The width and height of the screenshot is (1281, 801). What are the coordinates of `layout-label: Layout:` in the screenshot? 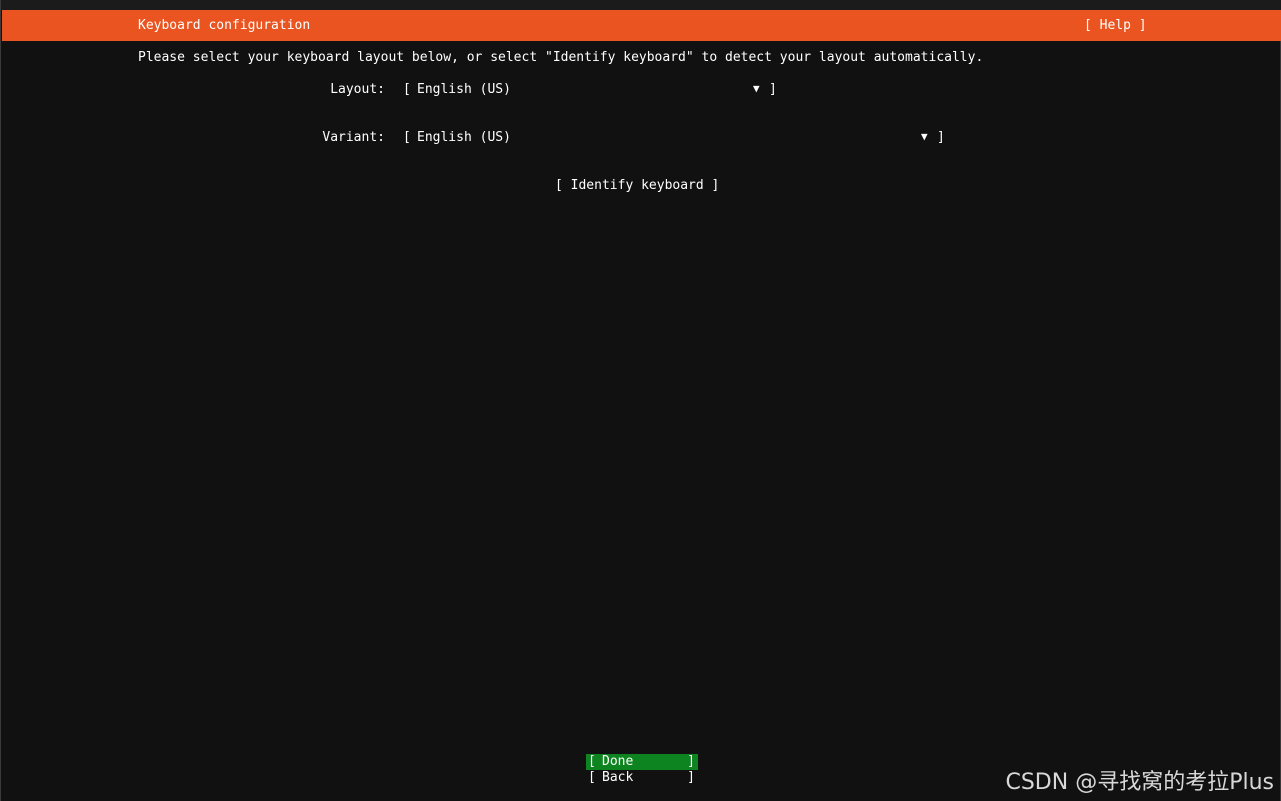 It's located at (357, 89).